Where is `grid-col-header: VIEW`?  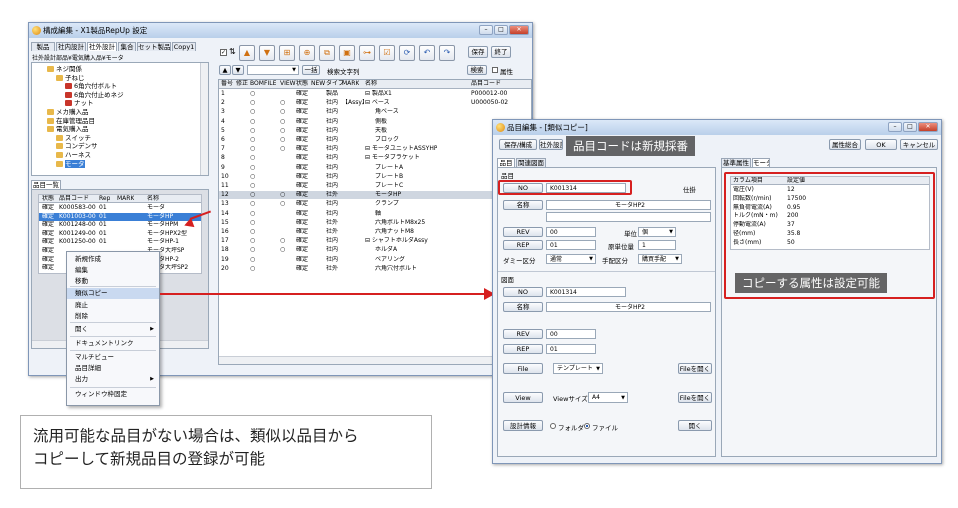
grid-col-header: VIEW is located at coordinates (288, 84).